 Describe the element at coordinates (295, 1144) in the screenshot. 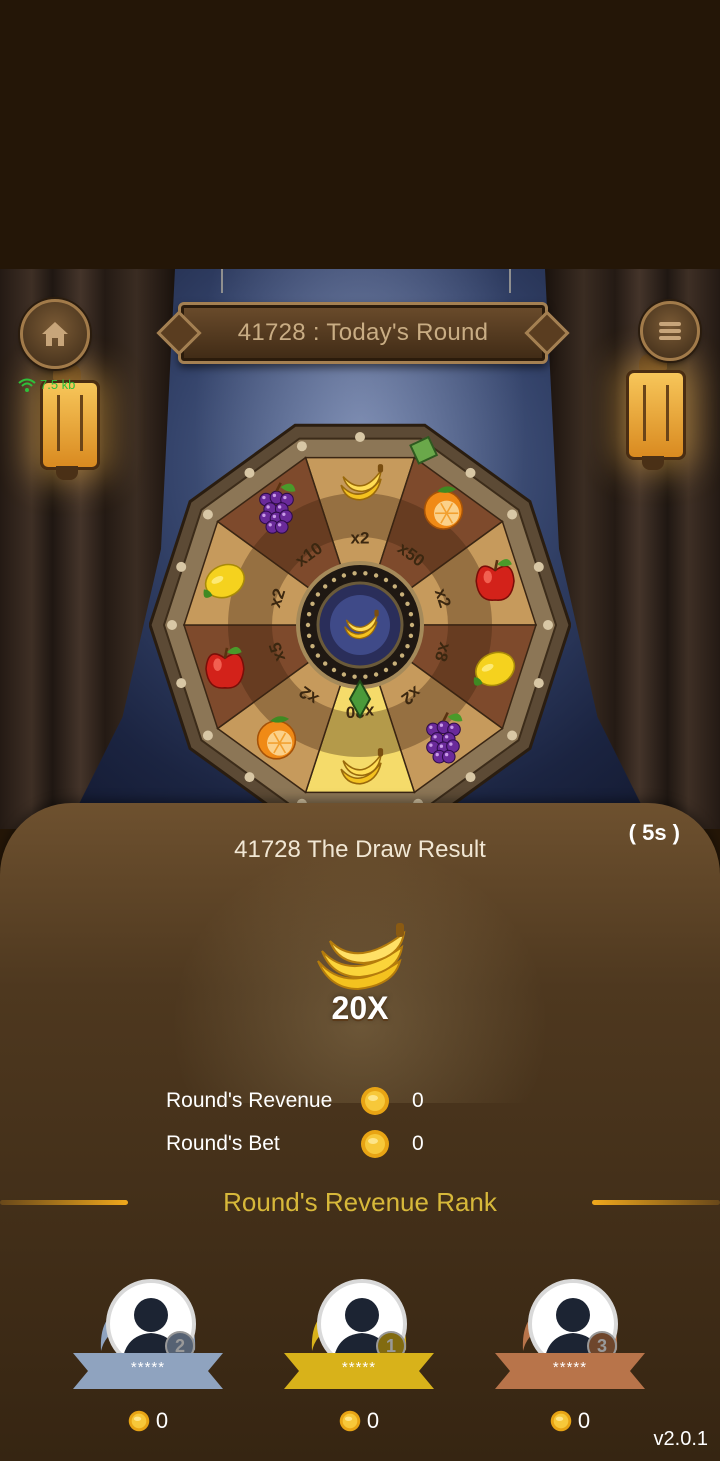

I see `bet-row: Round's Bet 0` at that location.